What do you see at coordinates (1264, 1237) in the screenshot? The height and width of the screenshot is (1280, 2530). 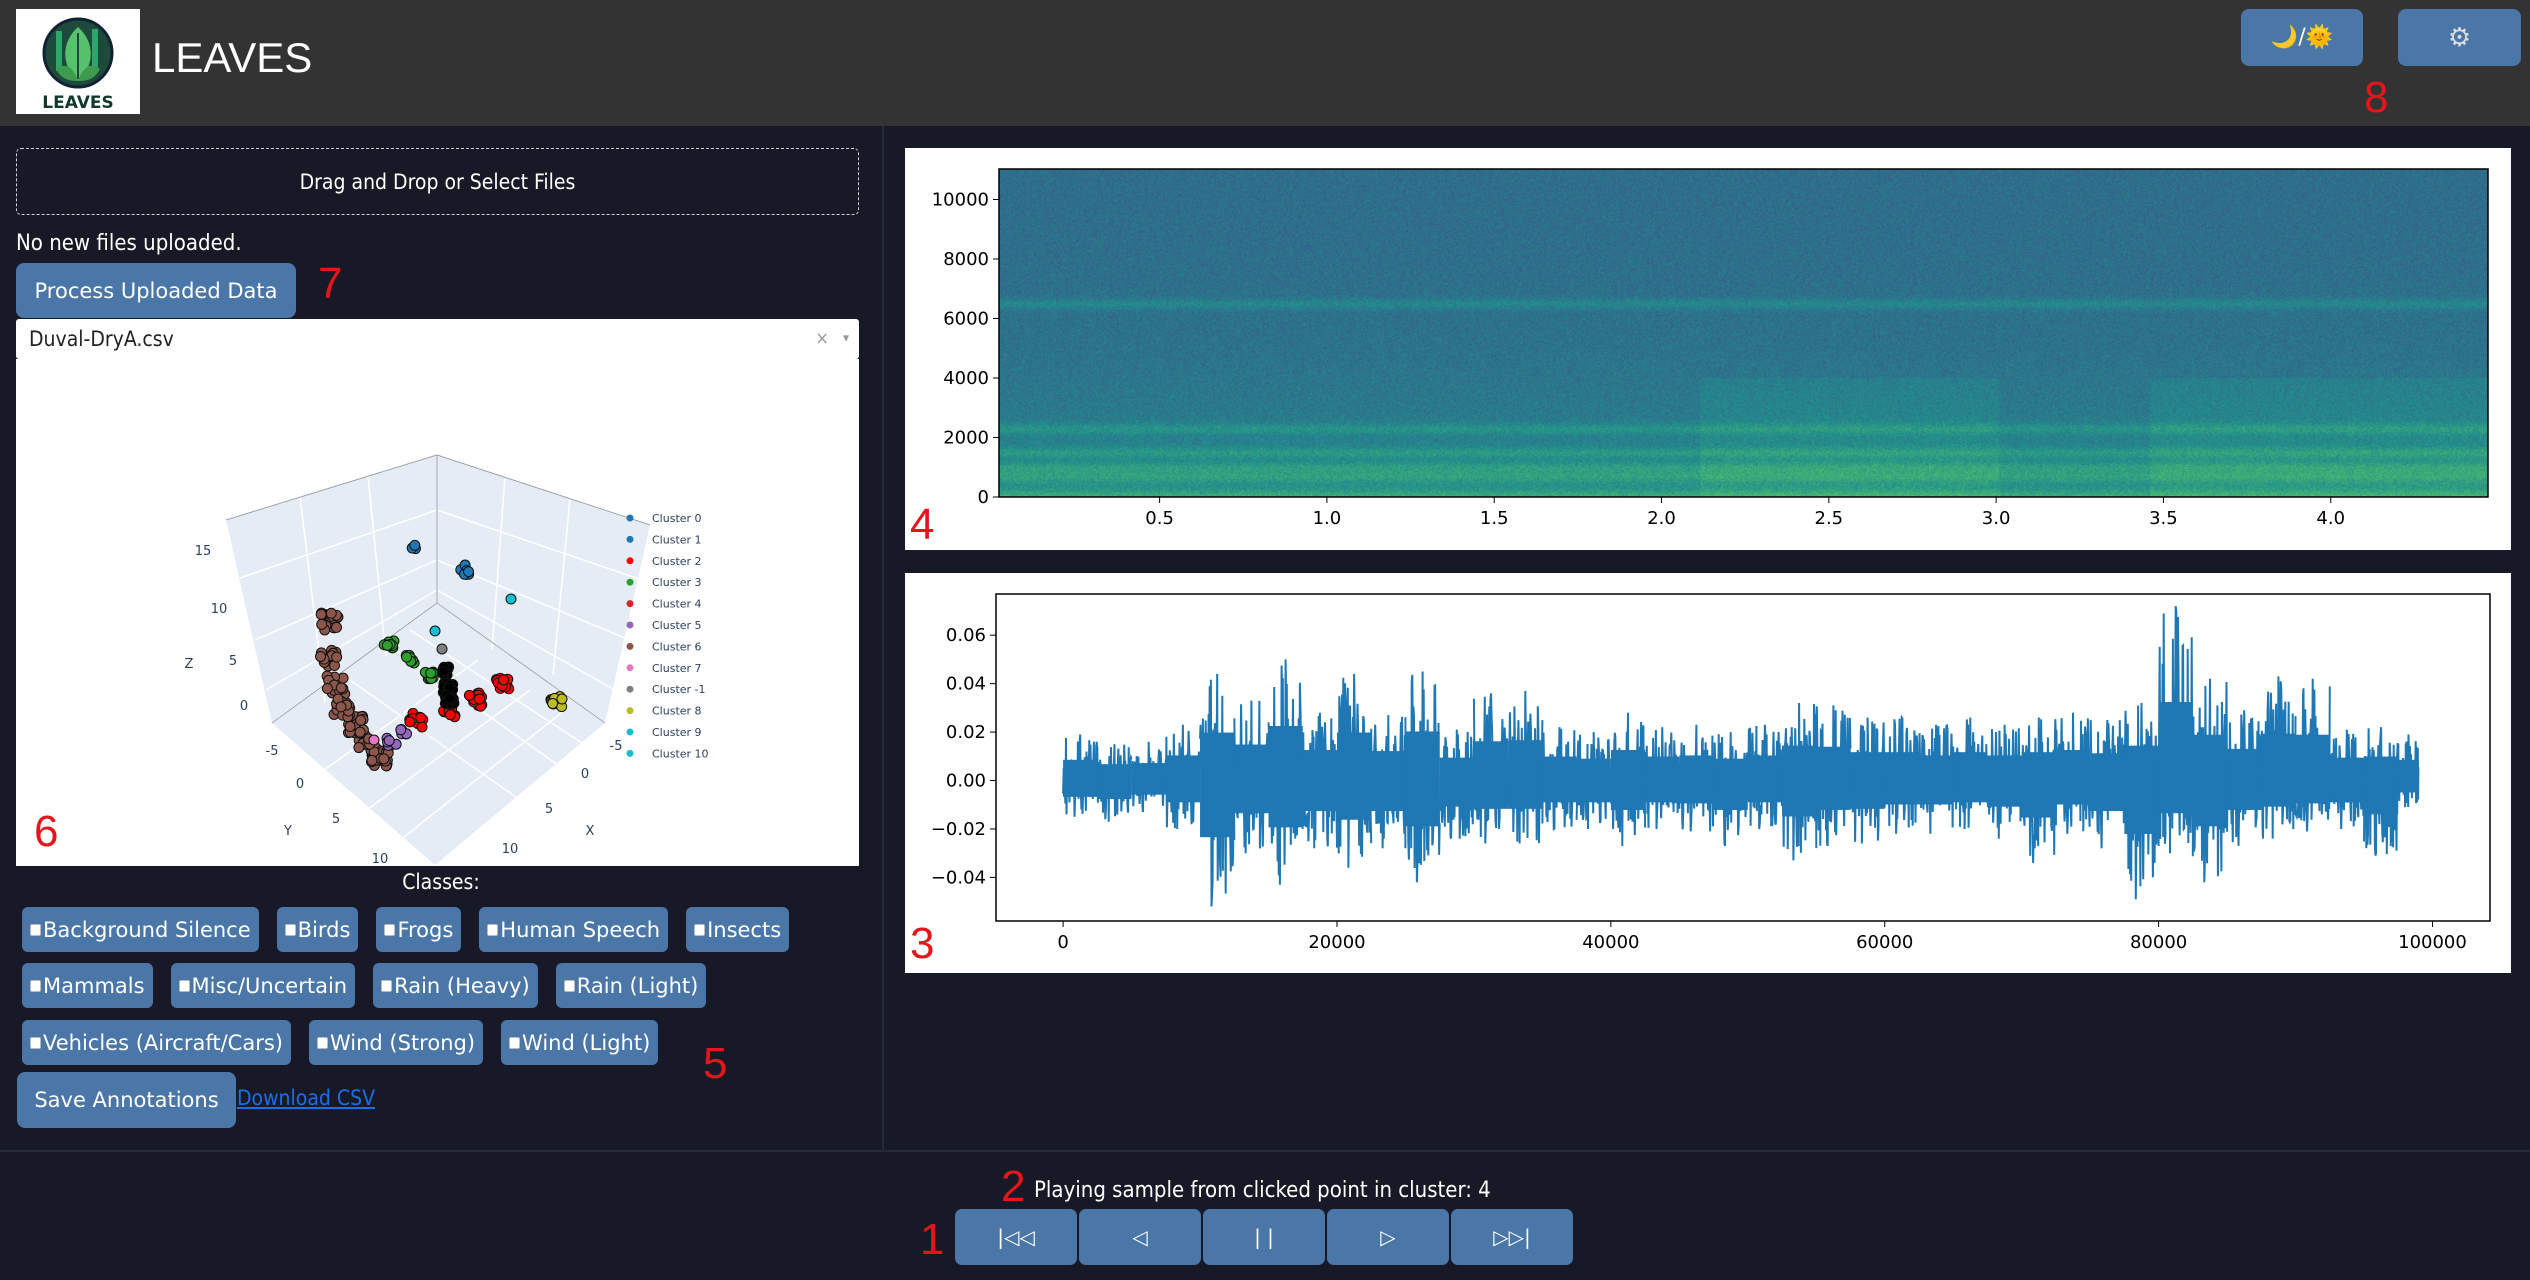 I see `pause-button: | |` at bounding box center [1264, 1237].